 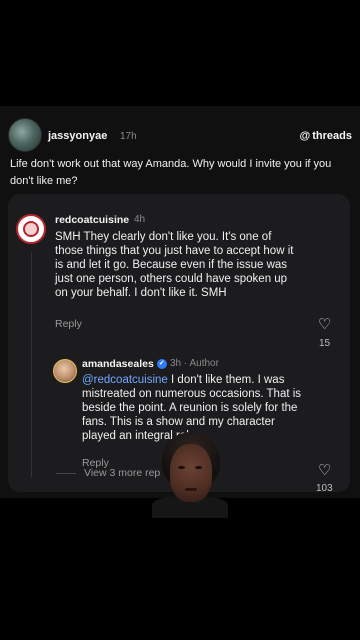 I want to click on username-text: amandaseales, so click(x=118, y=364).